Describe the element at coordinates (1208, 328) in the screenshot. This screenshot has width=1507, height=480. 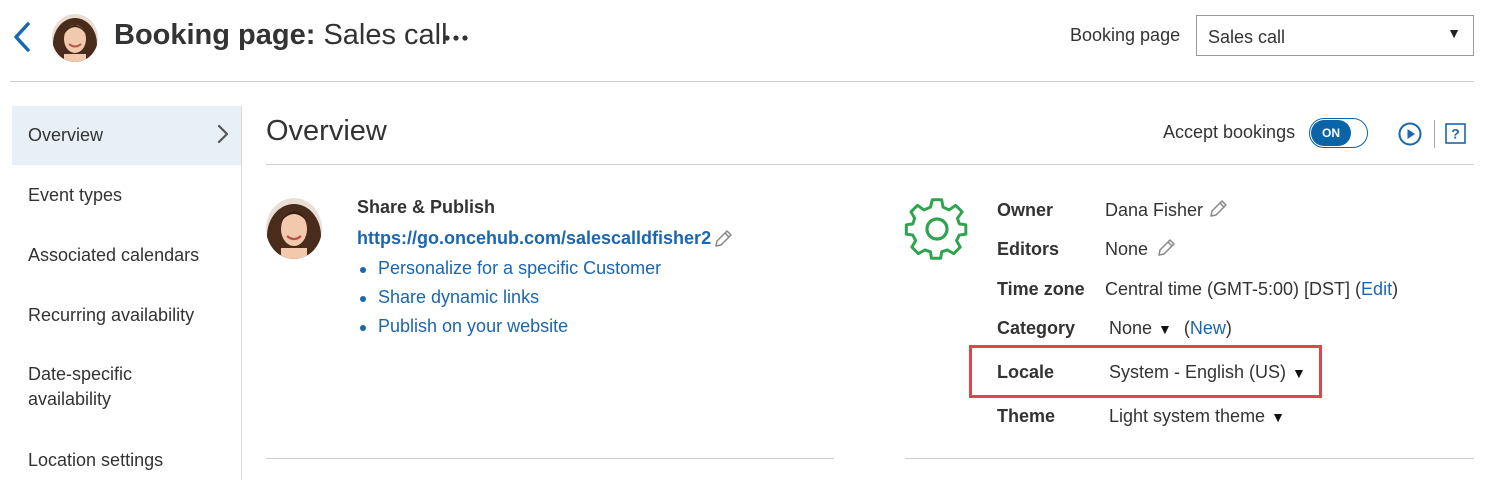
I see `category-new-link: New` at that location.